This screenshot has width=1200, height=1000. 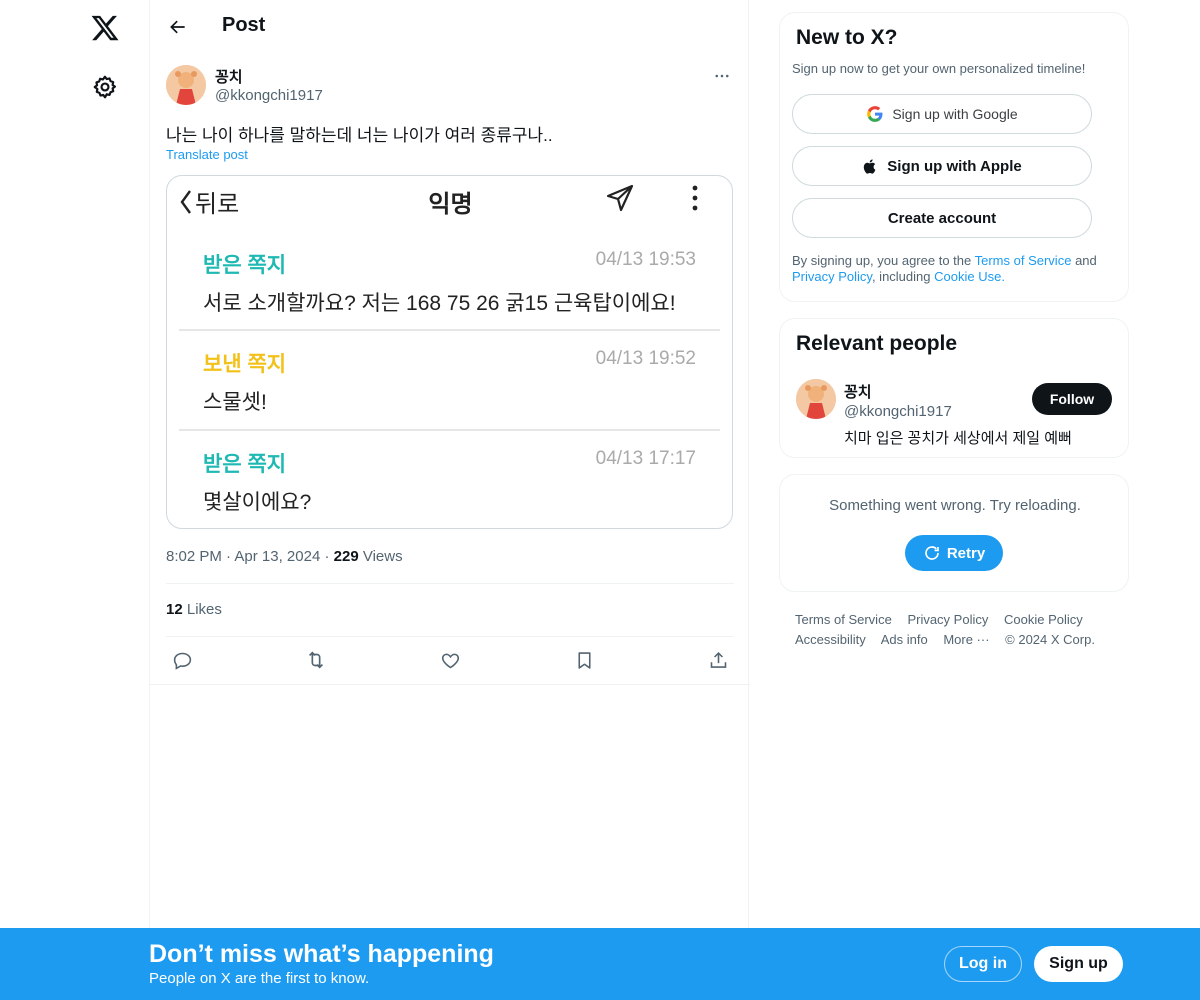 I want to click on create-account-button: Create account, so click(x=942, y=218).